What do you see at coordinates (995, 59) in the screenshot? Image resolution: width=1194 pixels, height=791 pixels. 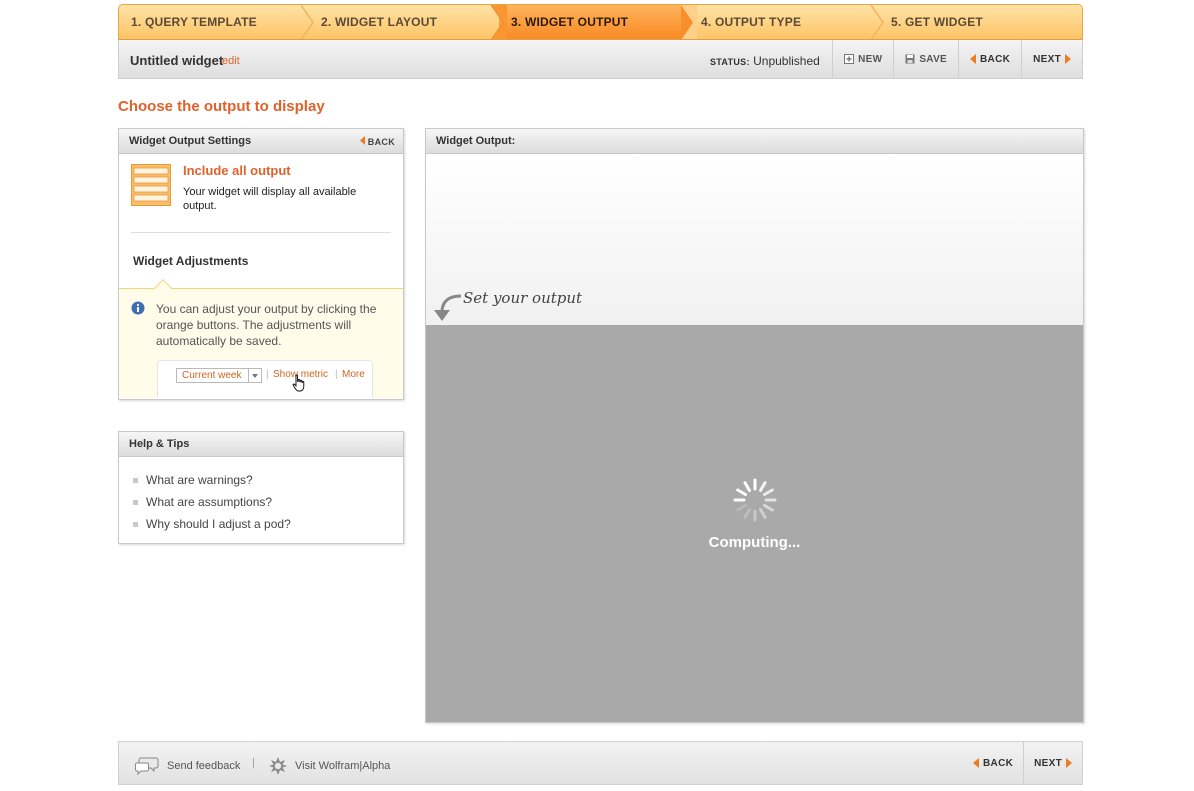 I see `back-label: BACK` at bounding box center [995, 59].